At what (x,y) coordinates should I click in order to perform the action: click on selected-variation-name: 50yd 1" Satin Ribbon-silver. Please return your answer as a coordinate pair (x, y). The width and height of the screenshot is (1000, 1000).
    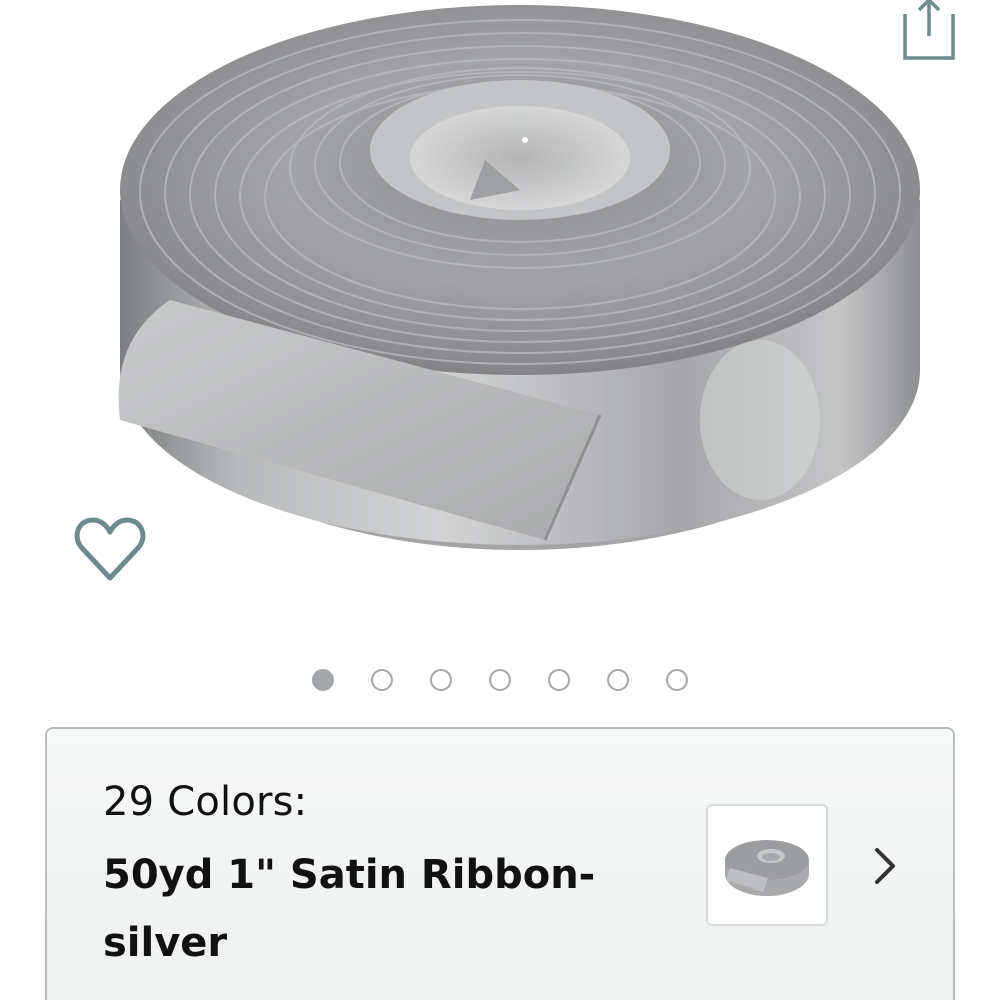
    Looking at the image, I should click on (349, 909).